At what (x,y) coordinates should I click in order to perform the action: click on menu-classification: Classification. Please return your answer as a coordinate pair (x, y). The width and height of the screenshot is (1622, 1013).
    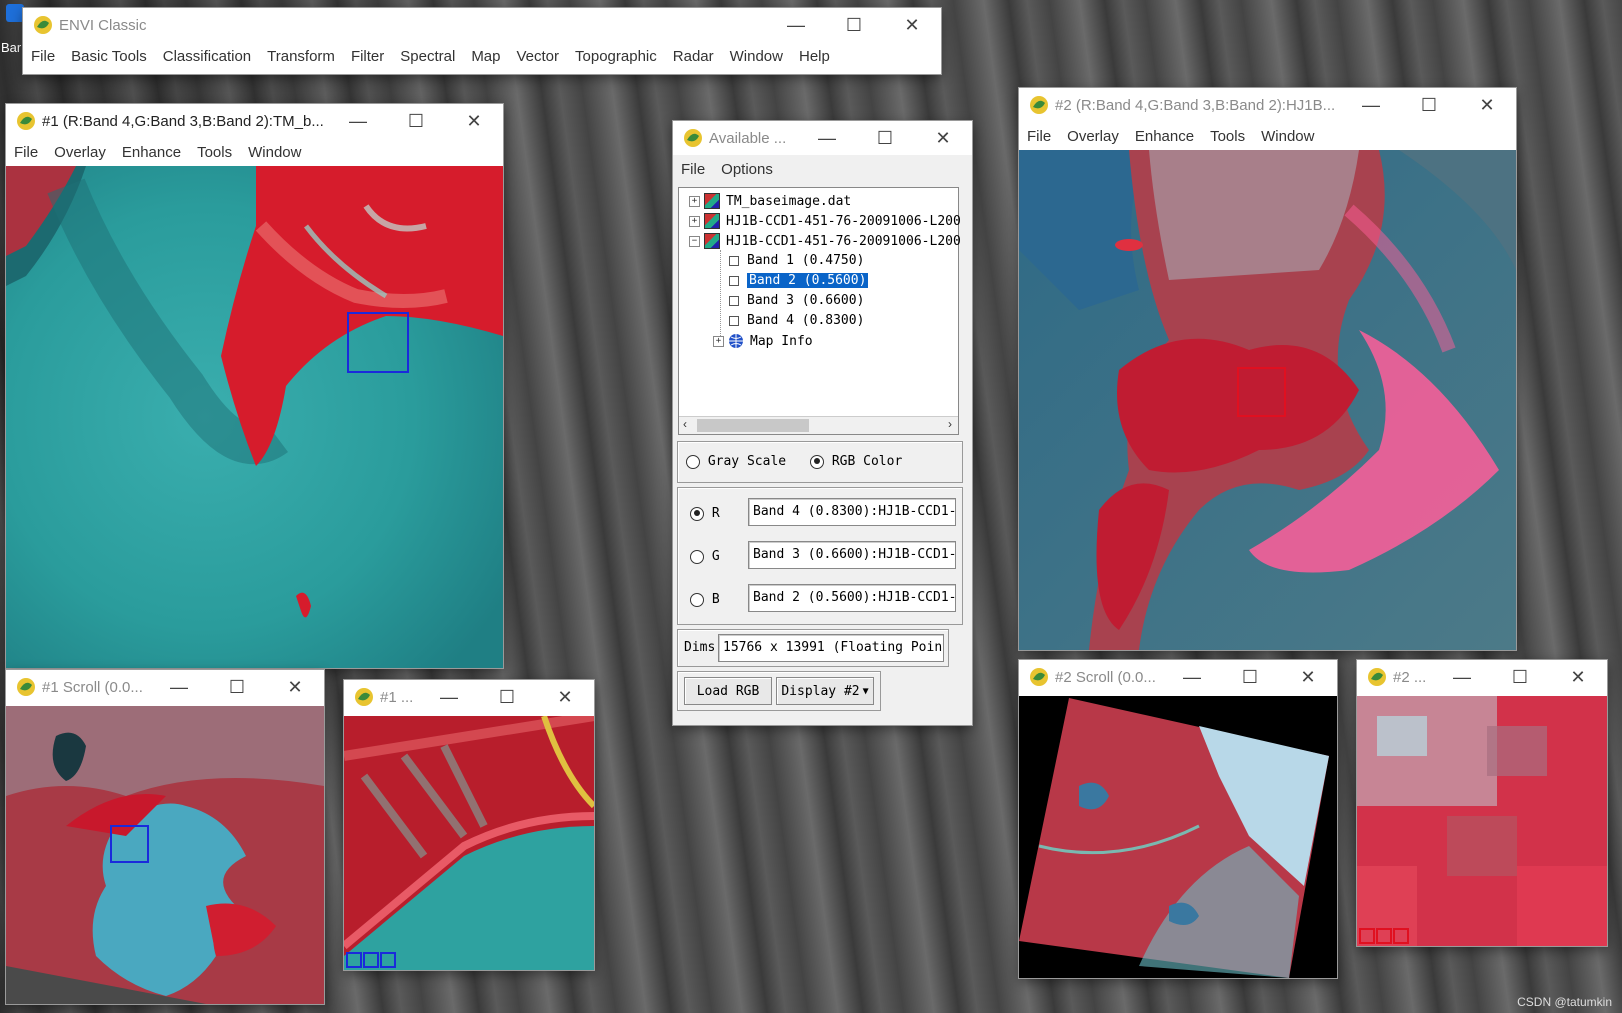
    Looking at the image, I should click on (207, 56).